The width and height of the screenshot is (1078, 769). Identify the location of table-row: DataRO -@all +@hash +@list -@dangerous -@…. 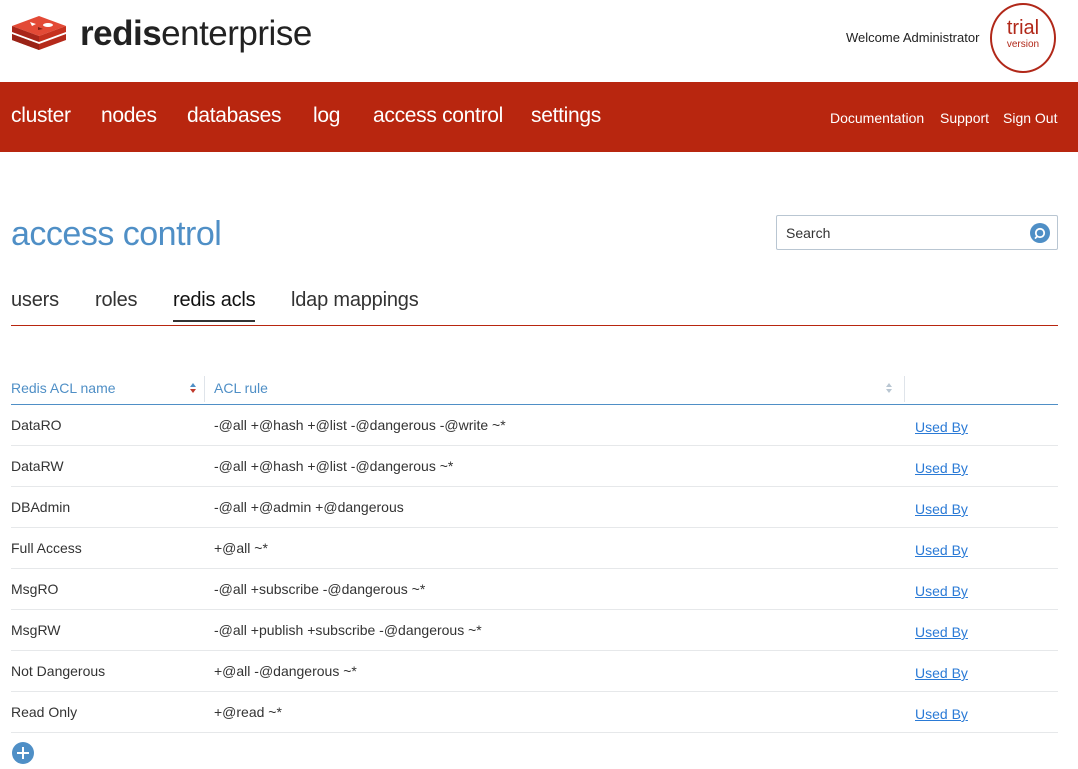
(534, 425).